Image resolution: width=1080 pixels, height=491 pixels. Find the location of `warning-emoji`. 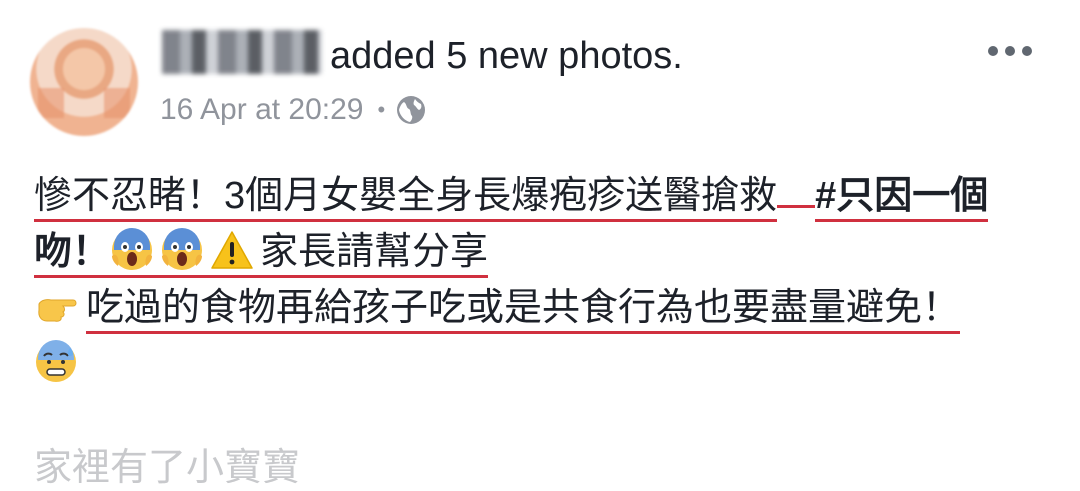

warning-emoji is located at coordinates (232, 250).